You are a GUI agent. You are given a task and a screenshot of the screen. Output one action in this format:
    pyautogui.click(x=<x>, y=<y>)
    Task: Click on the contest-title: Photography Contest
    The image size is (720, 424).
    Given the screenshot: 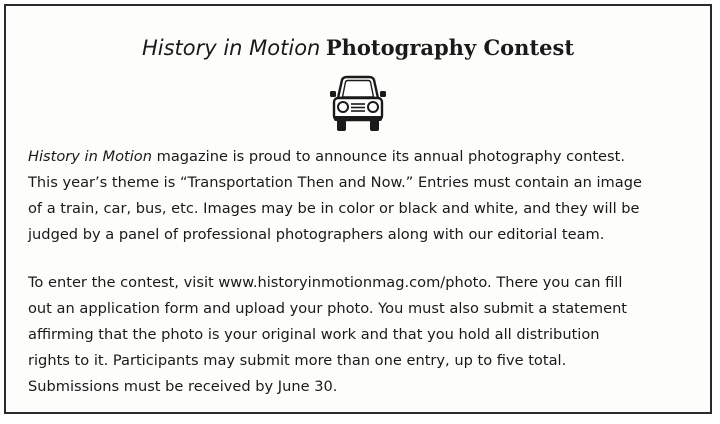 What is the action you would take?
    pyautogui.click(x=450, y=47)
    